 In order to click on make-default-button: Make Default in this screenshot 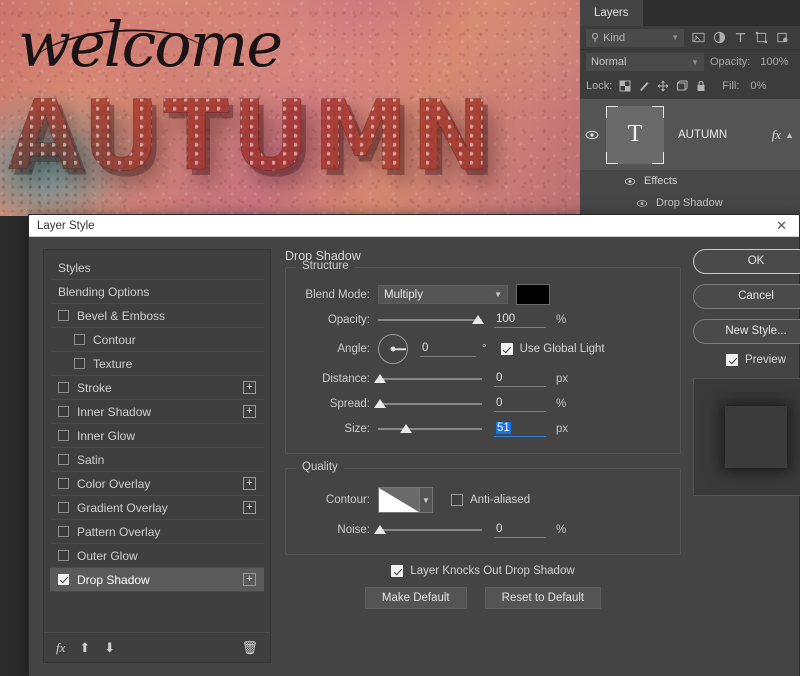, I will do `click(415, 598)`.